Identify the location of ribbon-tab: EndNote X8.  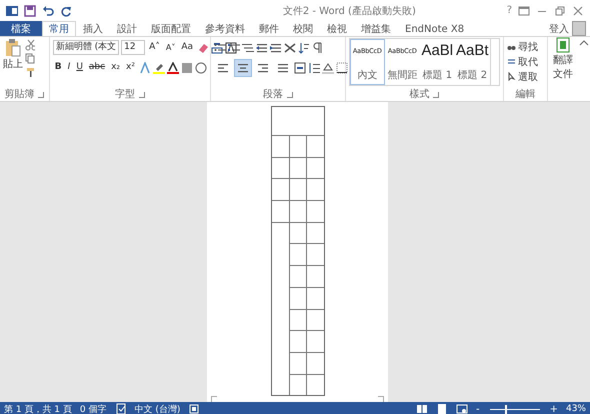
(435, 28).